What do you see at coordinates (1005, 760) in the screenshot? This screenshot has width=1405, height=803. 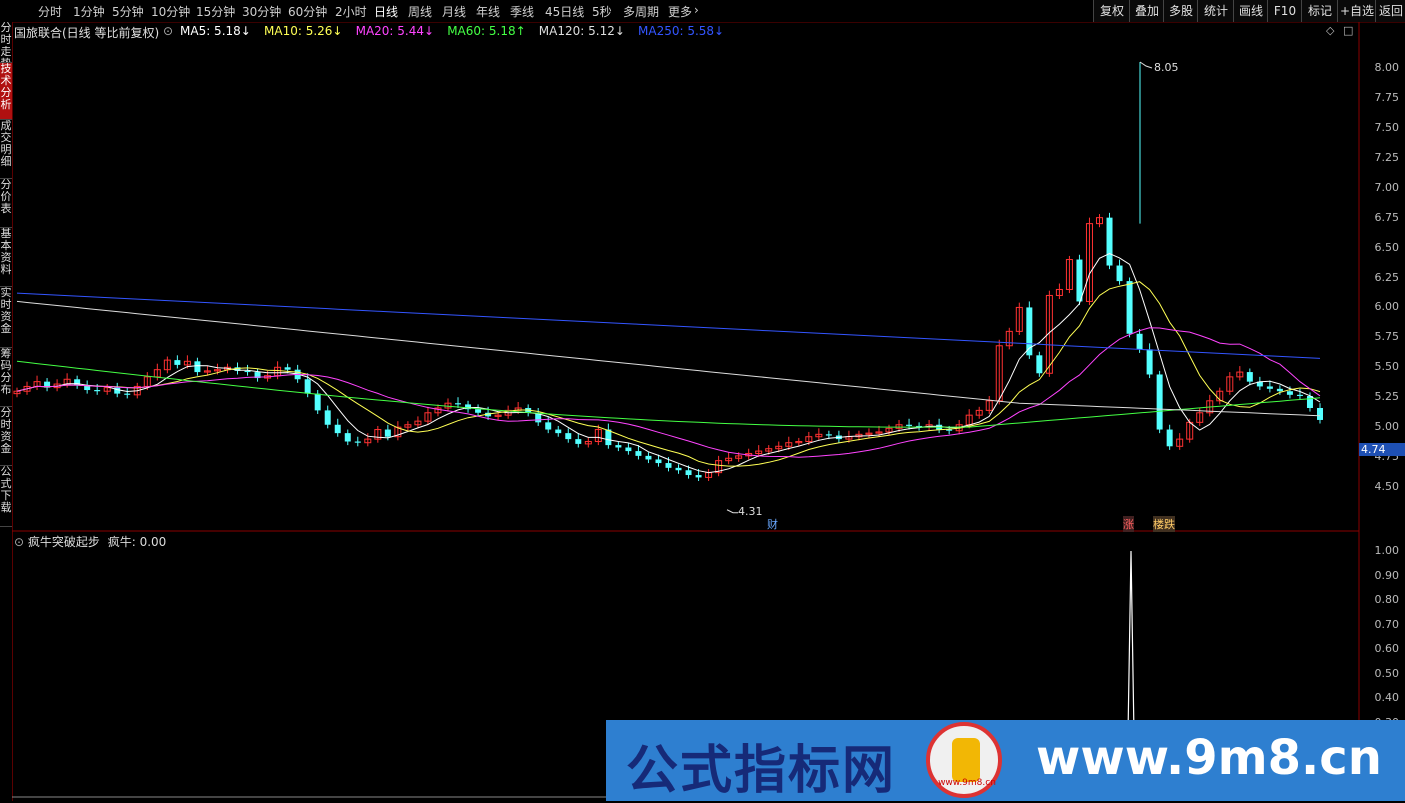 I see `watermark-banner: 公式指标网 www.9m8.cn www.9m8.cn` at bounding box center [1005, 760].